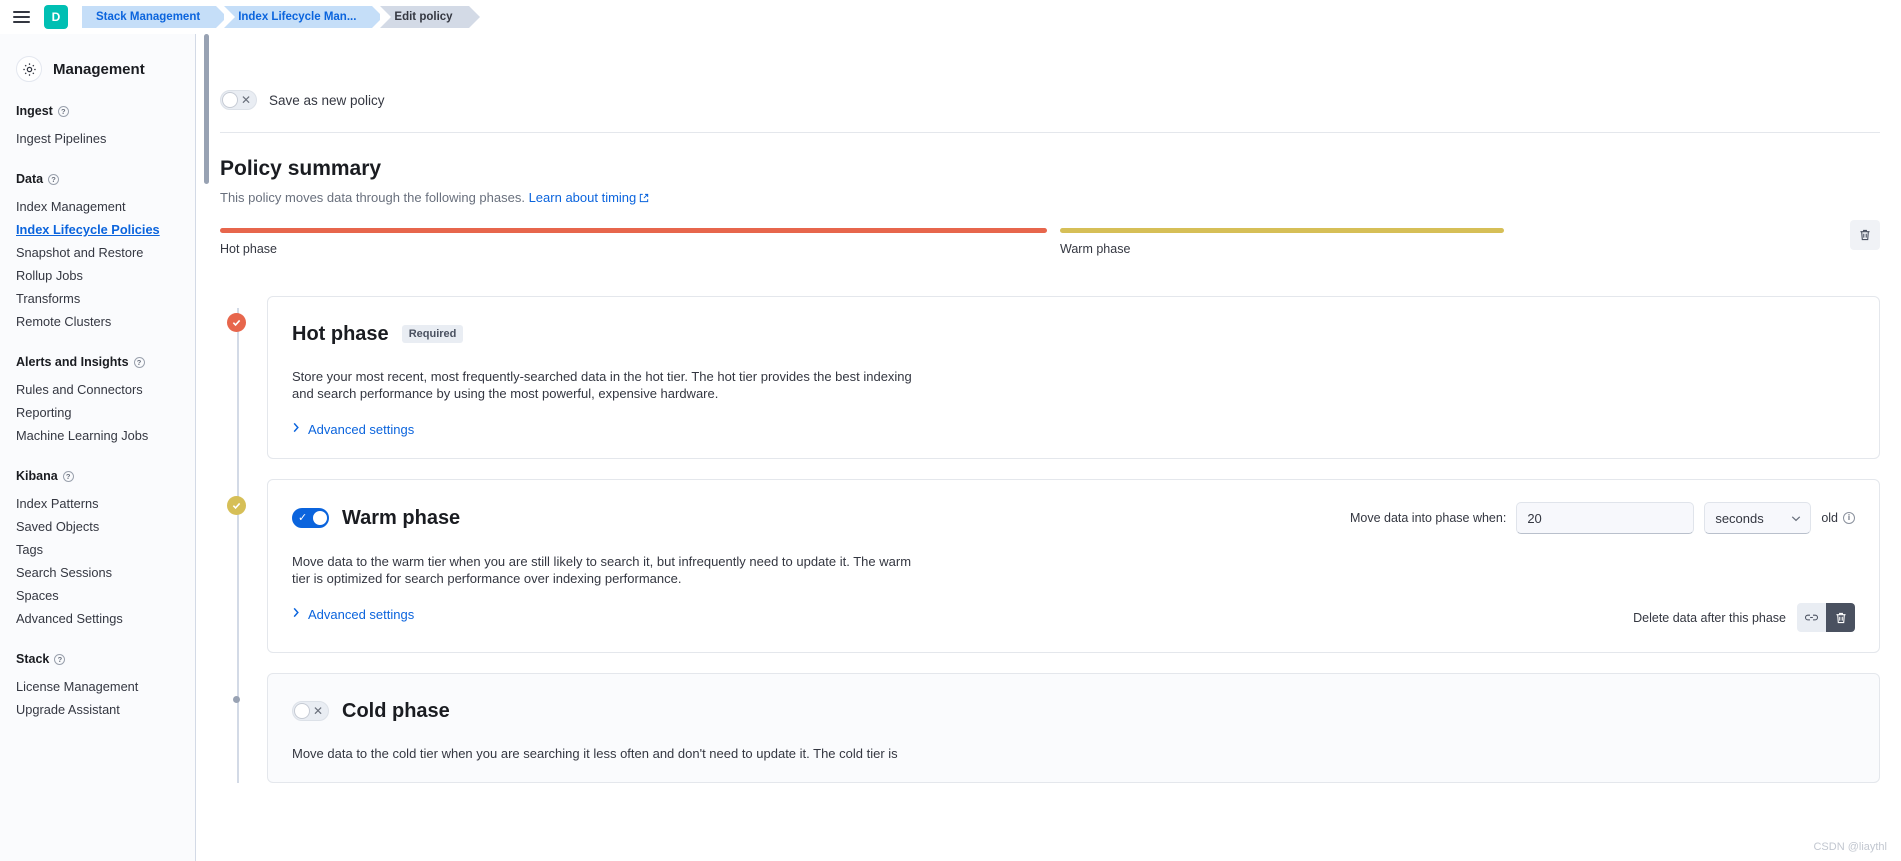 Image resolution: width=1901 pixels, height=861 pixels. Describe the element at coordinates (644, 198) in the screenshot. I see `external-link-icon` at that location.